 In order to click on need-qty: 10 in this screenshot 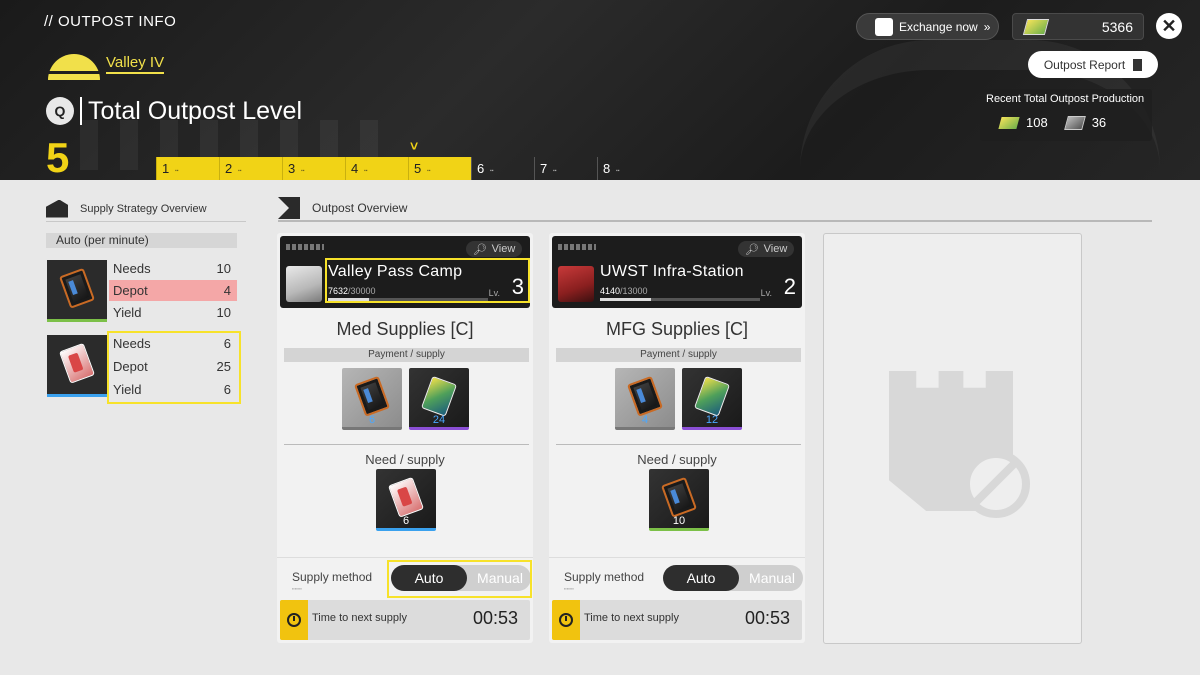, I will do `click(679, 521)`.